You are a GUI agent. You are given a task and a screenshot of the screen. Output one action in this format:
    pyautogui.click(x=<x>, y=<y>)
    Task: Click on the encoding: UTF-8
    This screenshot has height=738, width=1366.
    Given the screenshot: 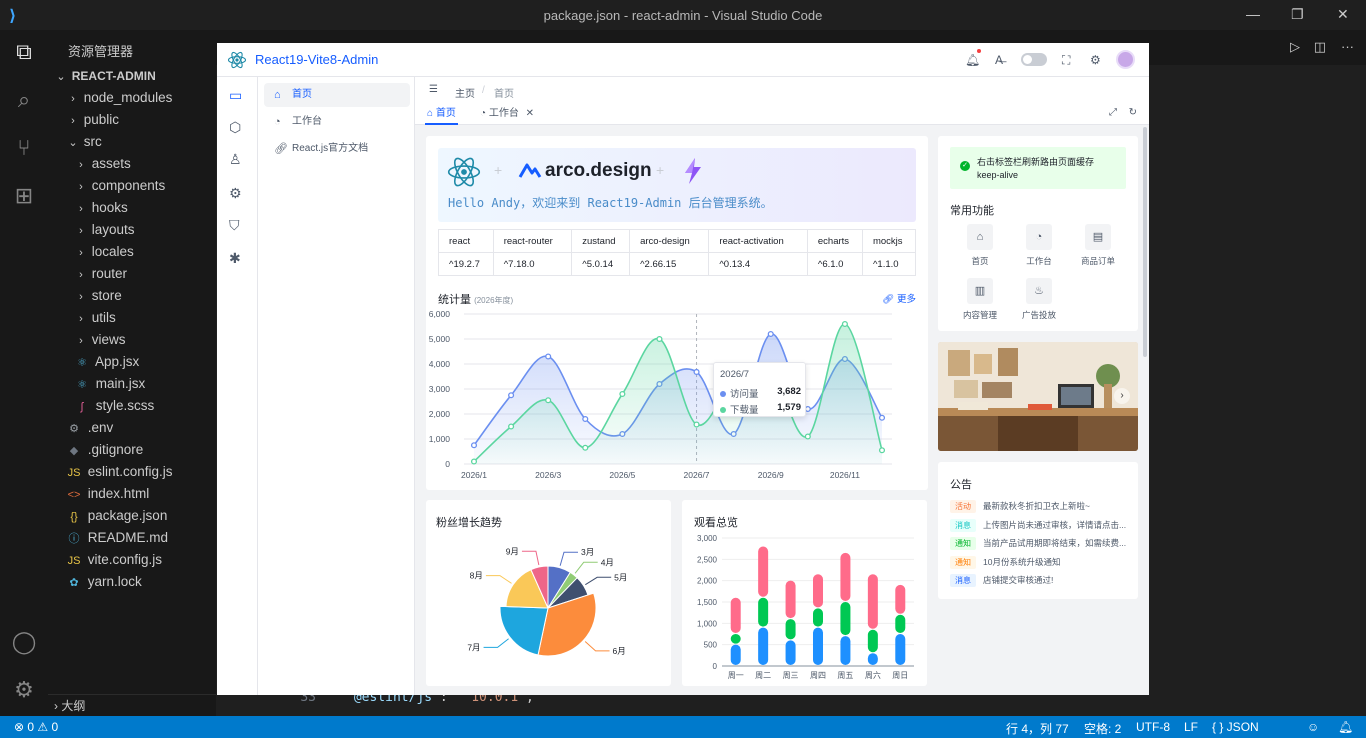 What is the action you would take?
    pyautogui.click(x=1153, y=727)
    